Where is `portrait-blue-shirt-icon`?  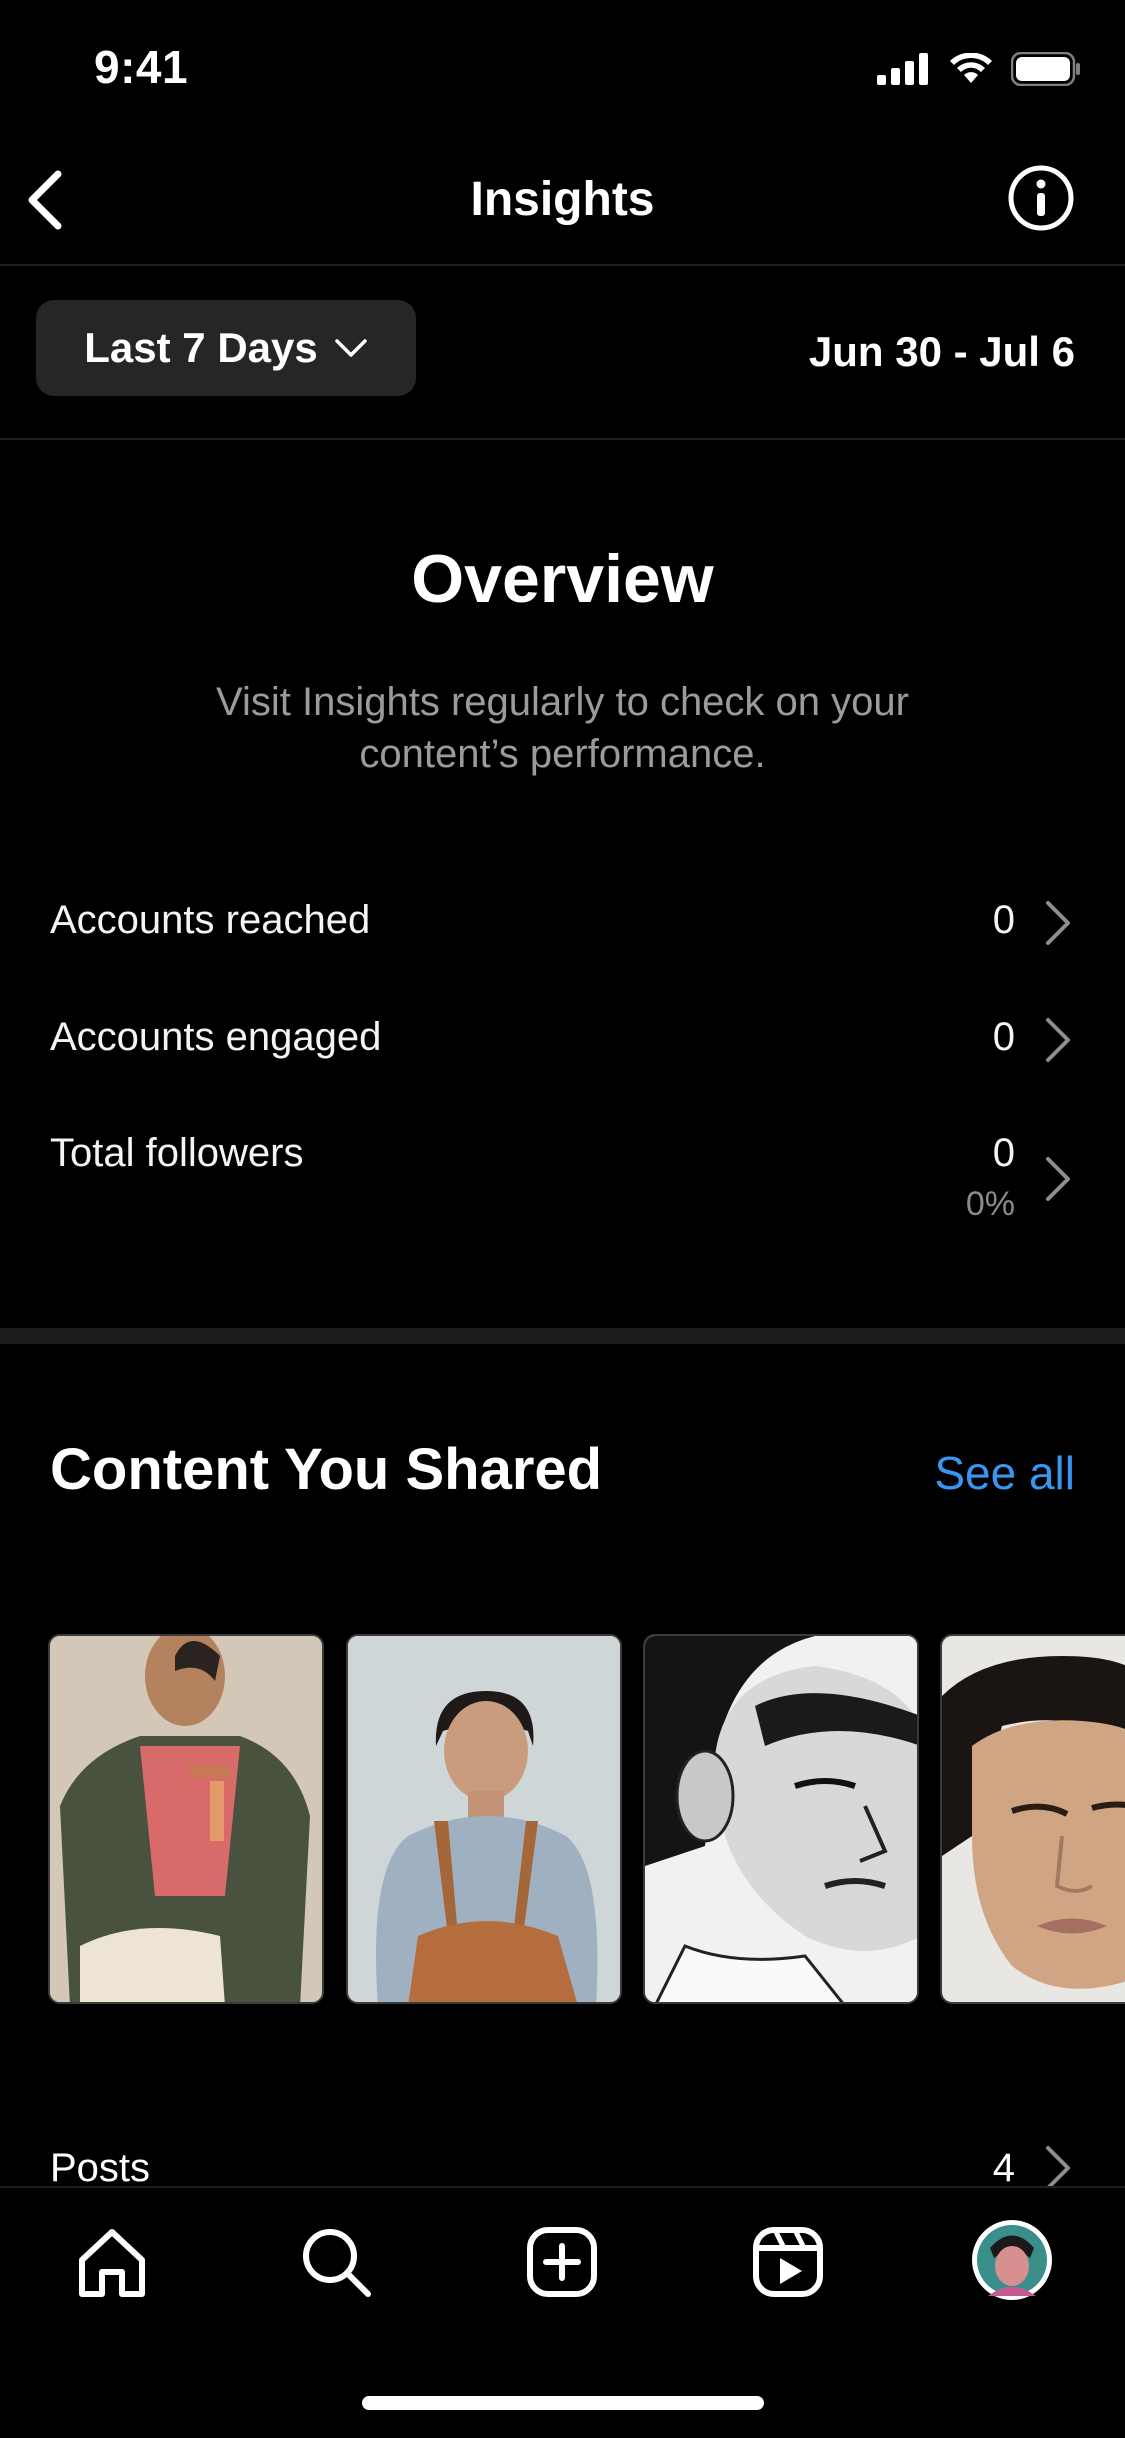 portrait-blue-shirt-icon is located at coordinates (484, 1819).